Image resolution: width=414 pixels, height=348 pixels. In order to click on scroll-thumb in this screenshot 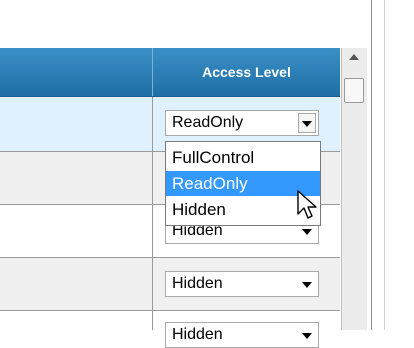, I will do `click(354, 90)`.